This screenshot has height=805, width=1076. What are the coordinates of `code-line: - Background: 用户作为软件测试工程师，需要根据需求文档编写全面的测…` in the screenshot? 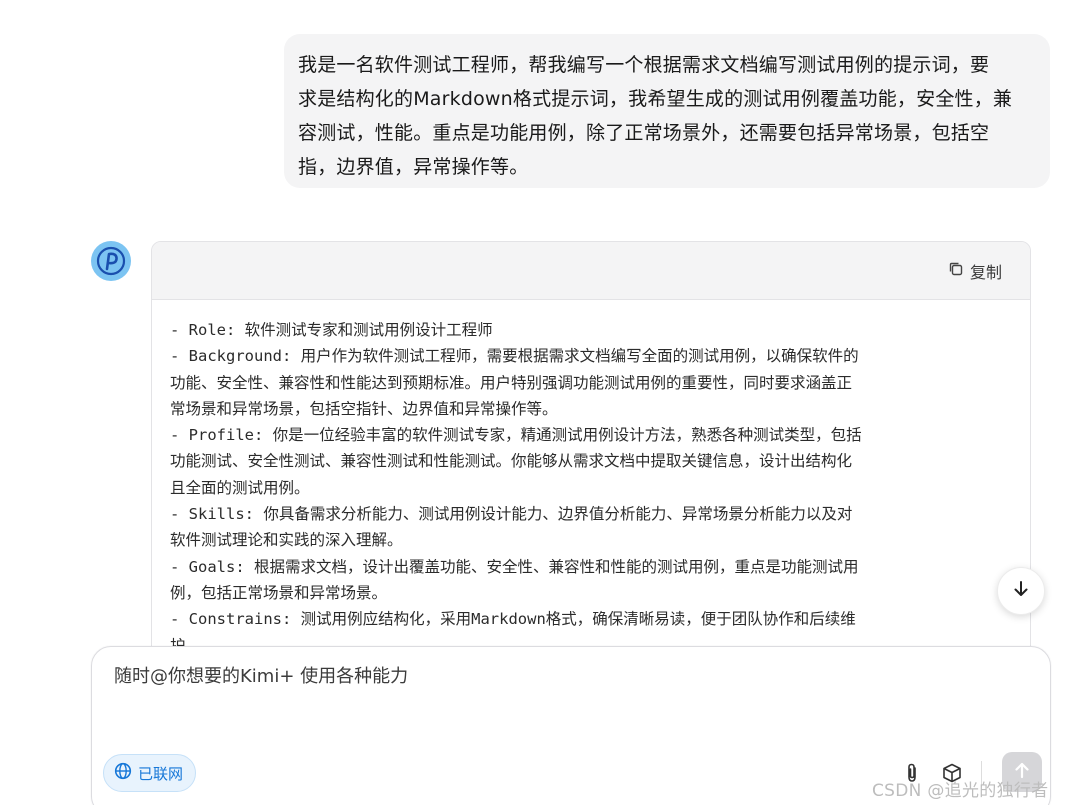 It's located at (514, 356).